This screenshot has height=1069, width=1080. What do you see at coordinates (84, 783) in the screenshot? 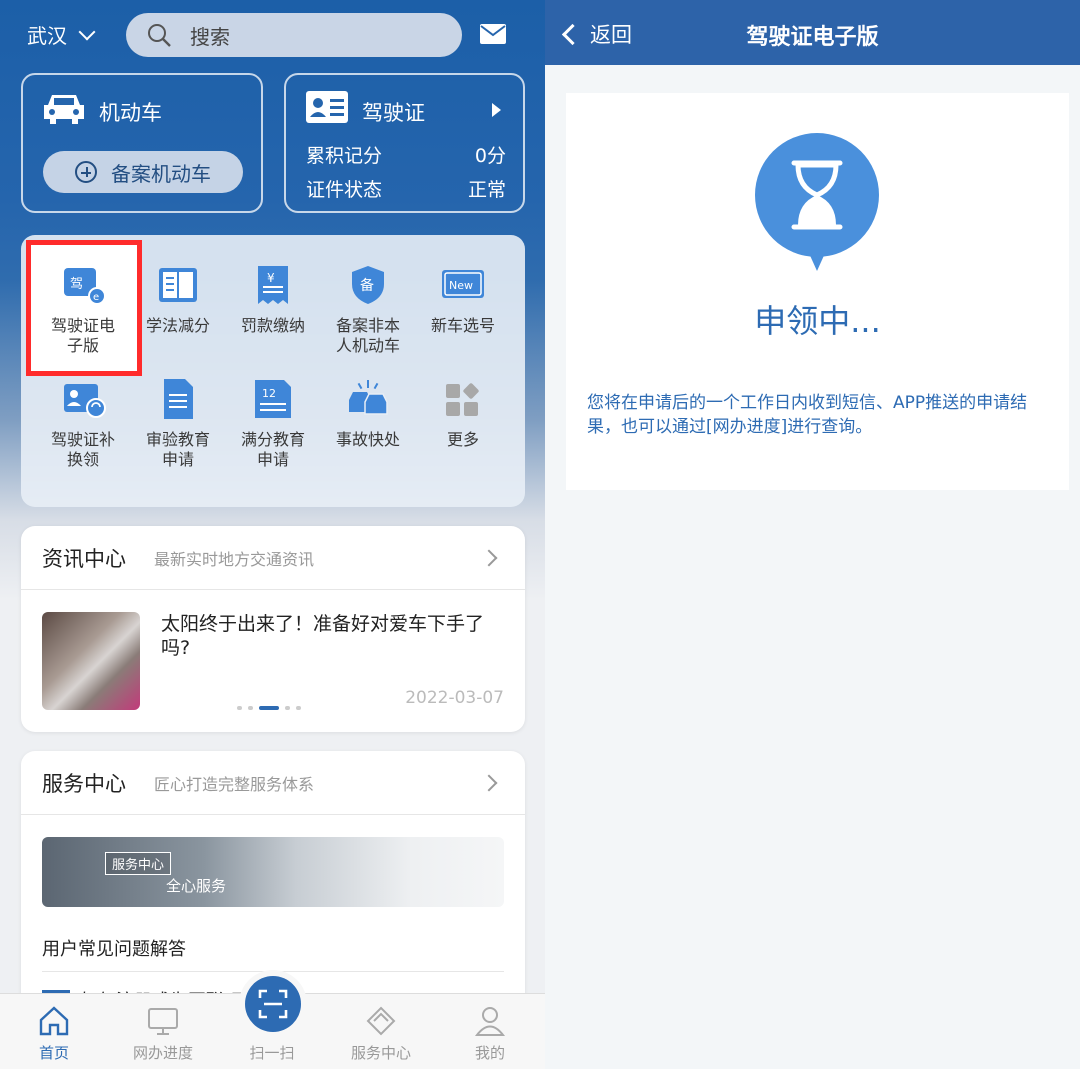
I see `service-center-title: 服务中心` at bounding box center [84, 783].